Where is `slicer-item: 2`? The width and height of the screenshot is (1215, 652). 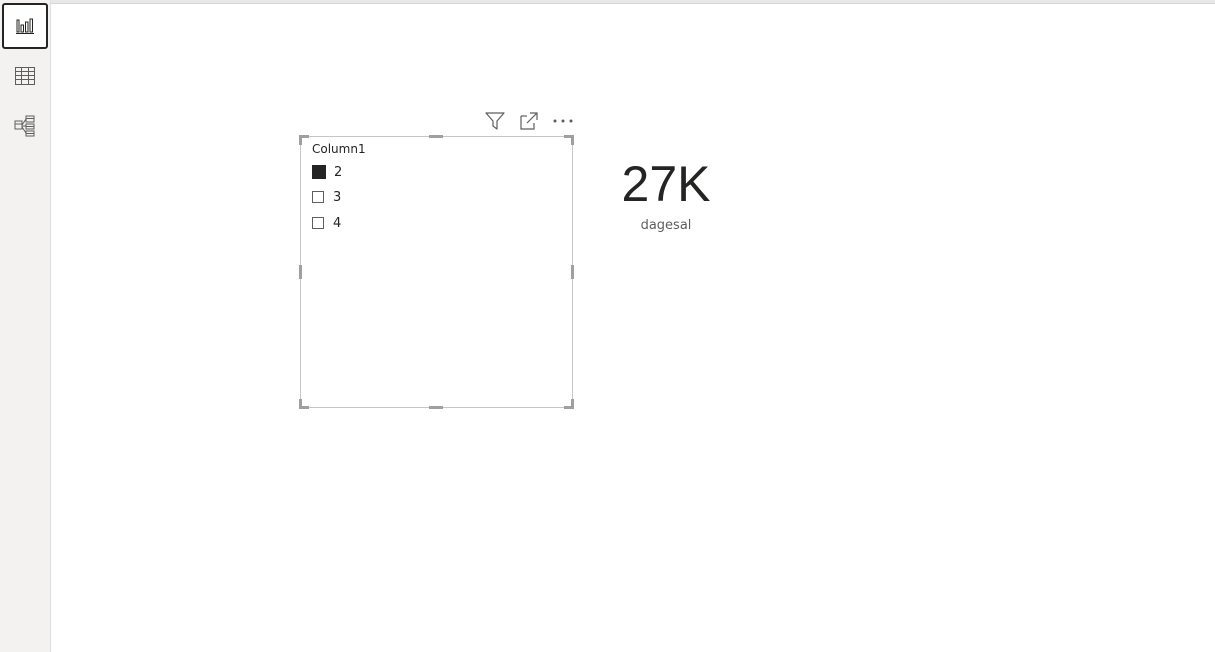 slicer-item: 2 is located at coordinates (327, 172).